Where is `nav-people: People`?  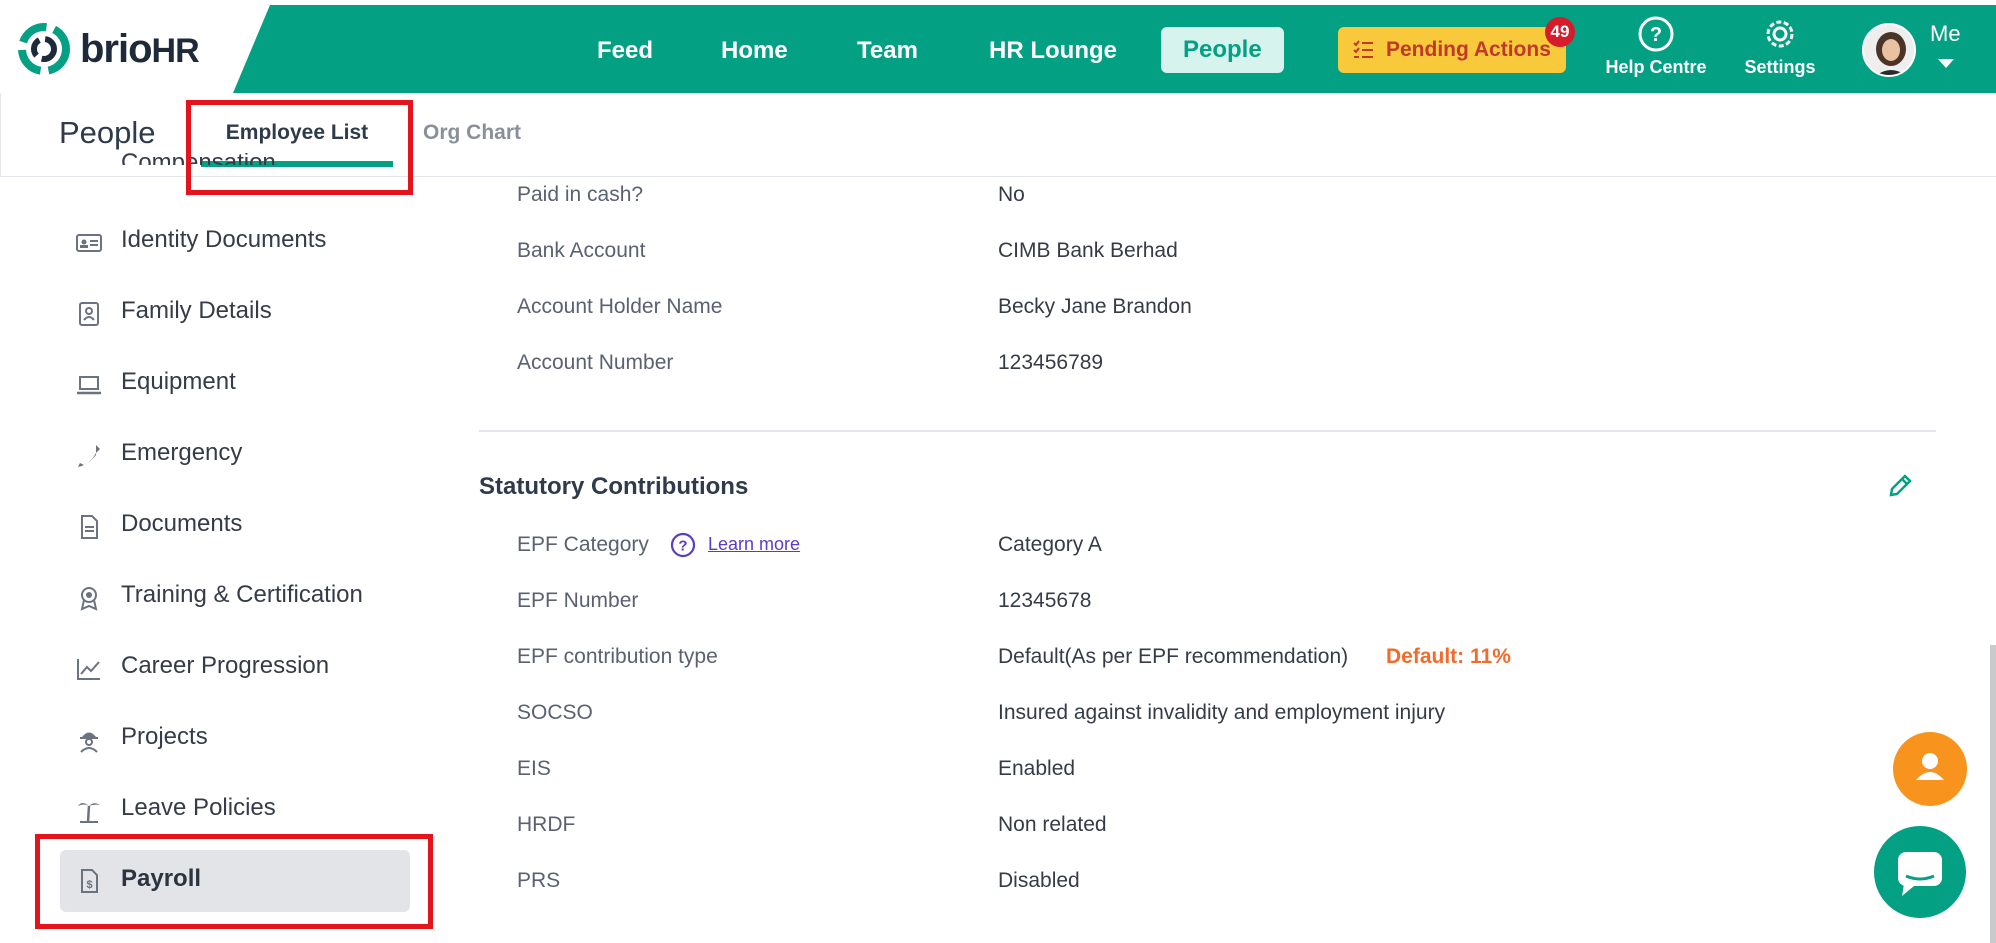
nav-people: People is located at coordinates (1222, 50).